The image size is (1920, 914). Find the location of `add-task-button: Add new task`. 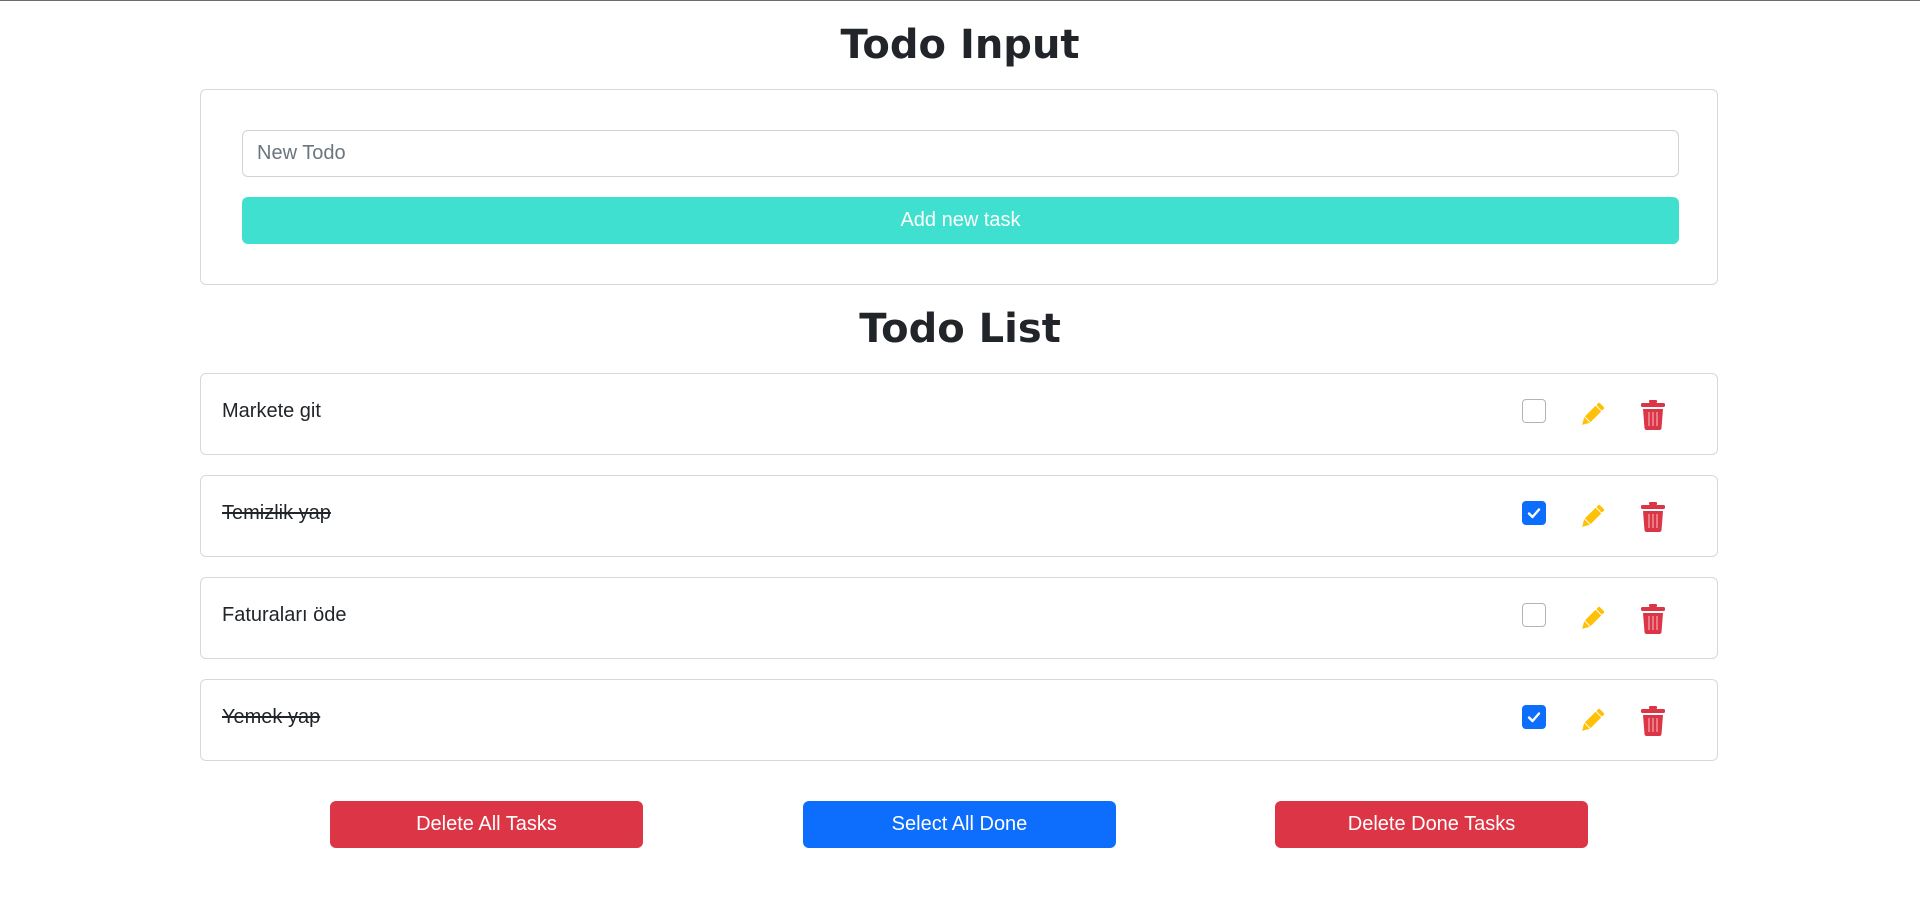

add-task-button: Add new task is located at coordinates (960, 220).